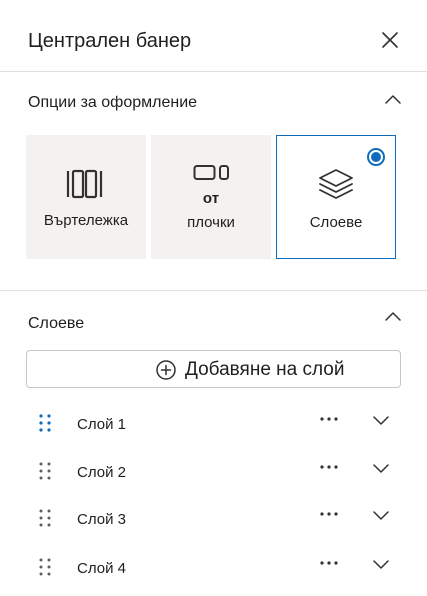  Describe the element at coordinates (213, 425) in the screenshot. I see `layer-row: Слой 1` at that location.